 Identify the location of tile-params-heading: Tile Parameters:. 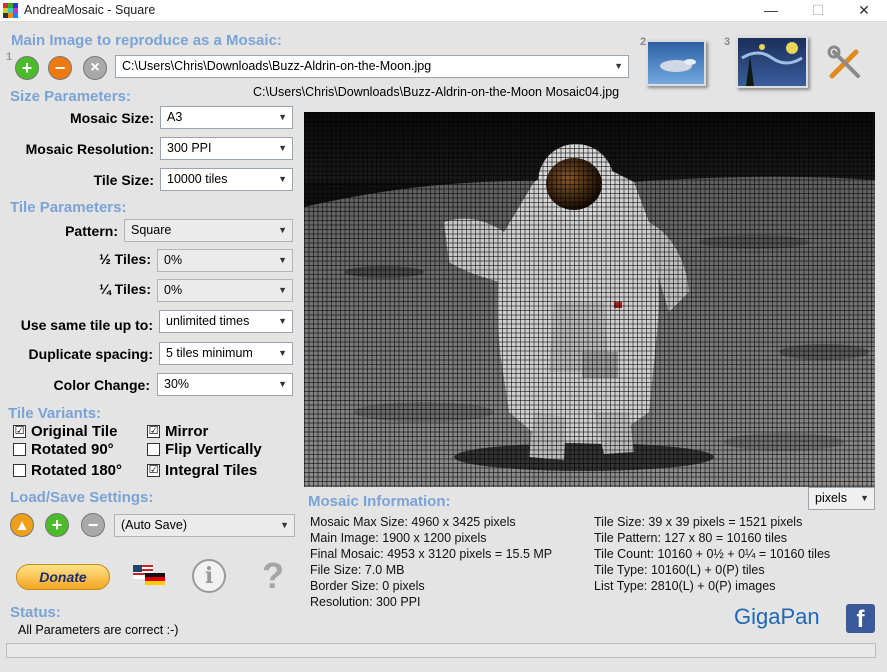
(68, 207).